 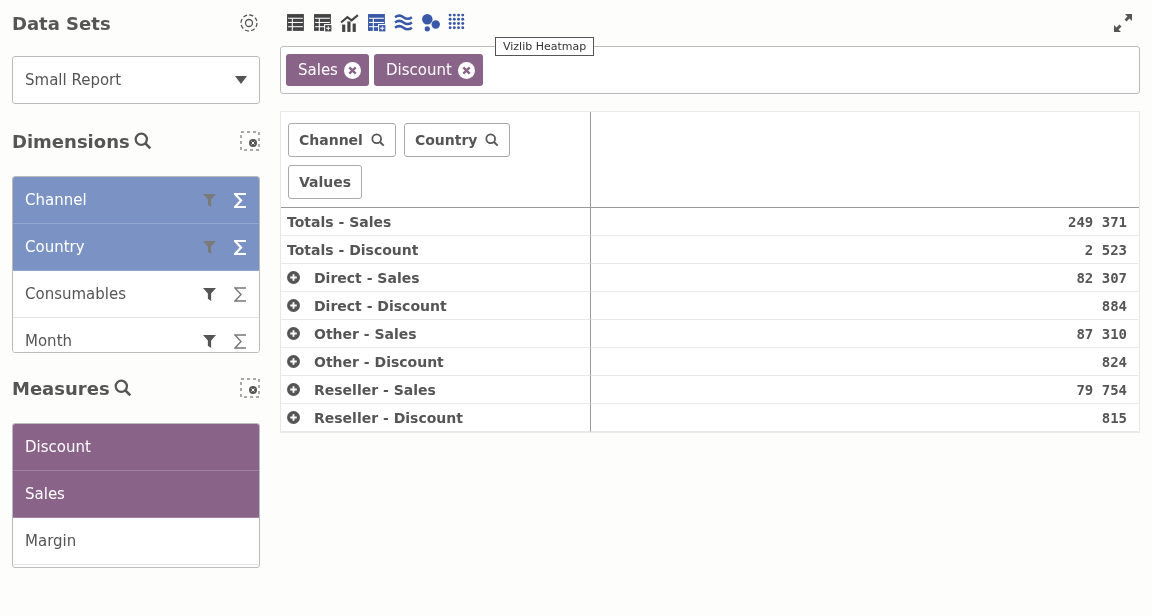 I want to click on value-cell: 82 307, so click(x=865, y=278).